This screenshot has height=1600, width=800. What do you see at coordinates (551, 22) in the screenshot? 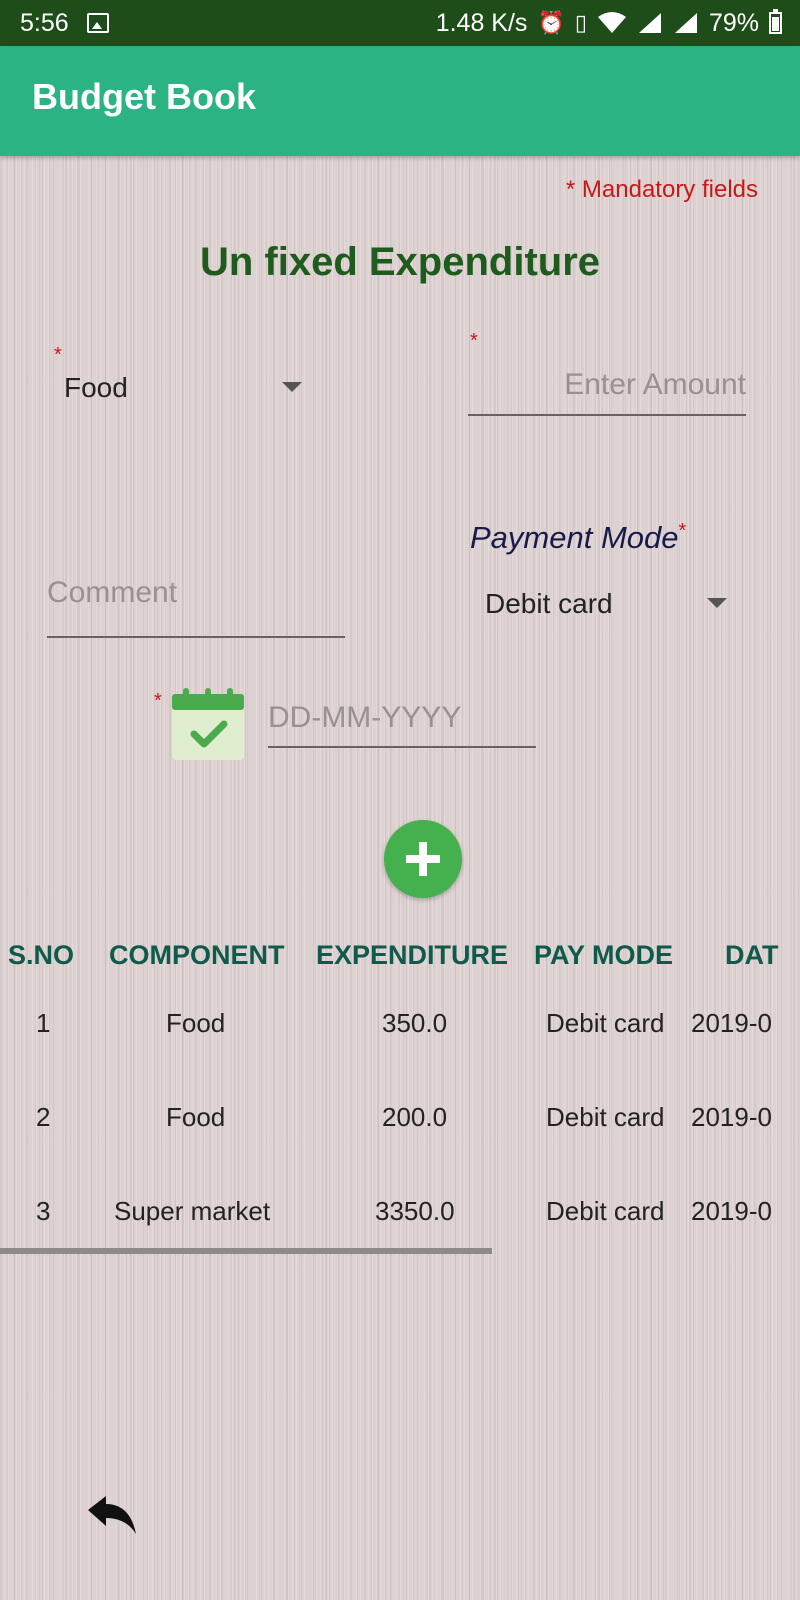
I see `alarm-icon: ⏰` at bounding box center [551, 22].